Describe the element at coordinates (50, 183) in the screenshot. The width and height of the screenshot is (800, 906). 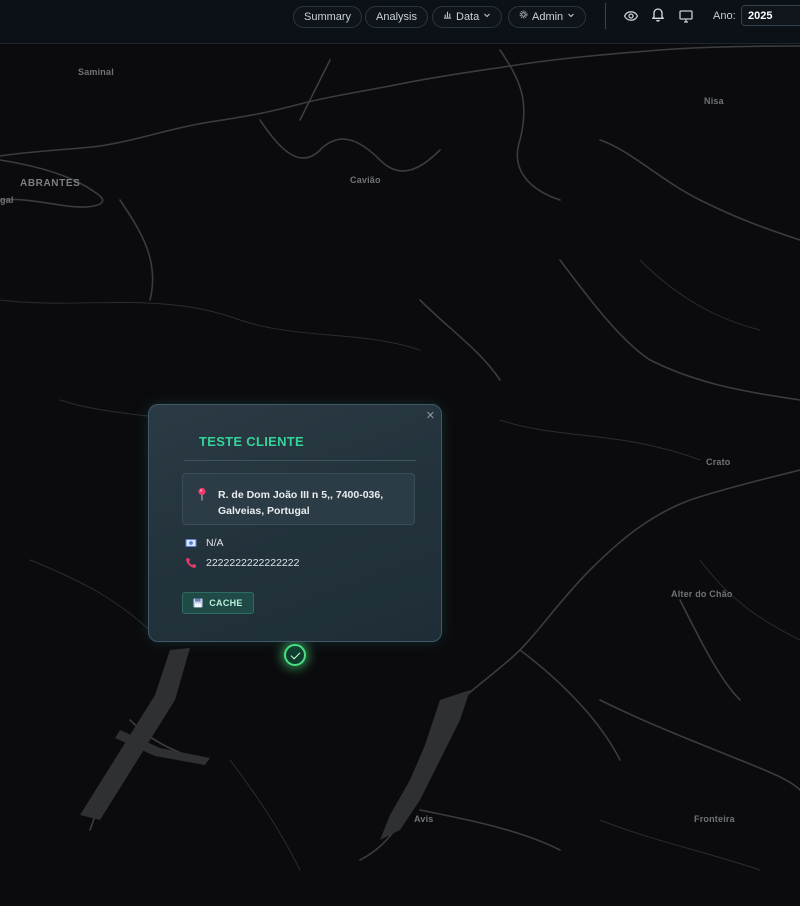
I see `map-label-abrantes: ABRANTES` at that location.